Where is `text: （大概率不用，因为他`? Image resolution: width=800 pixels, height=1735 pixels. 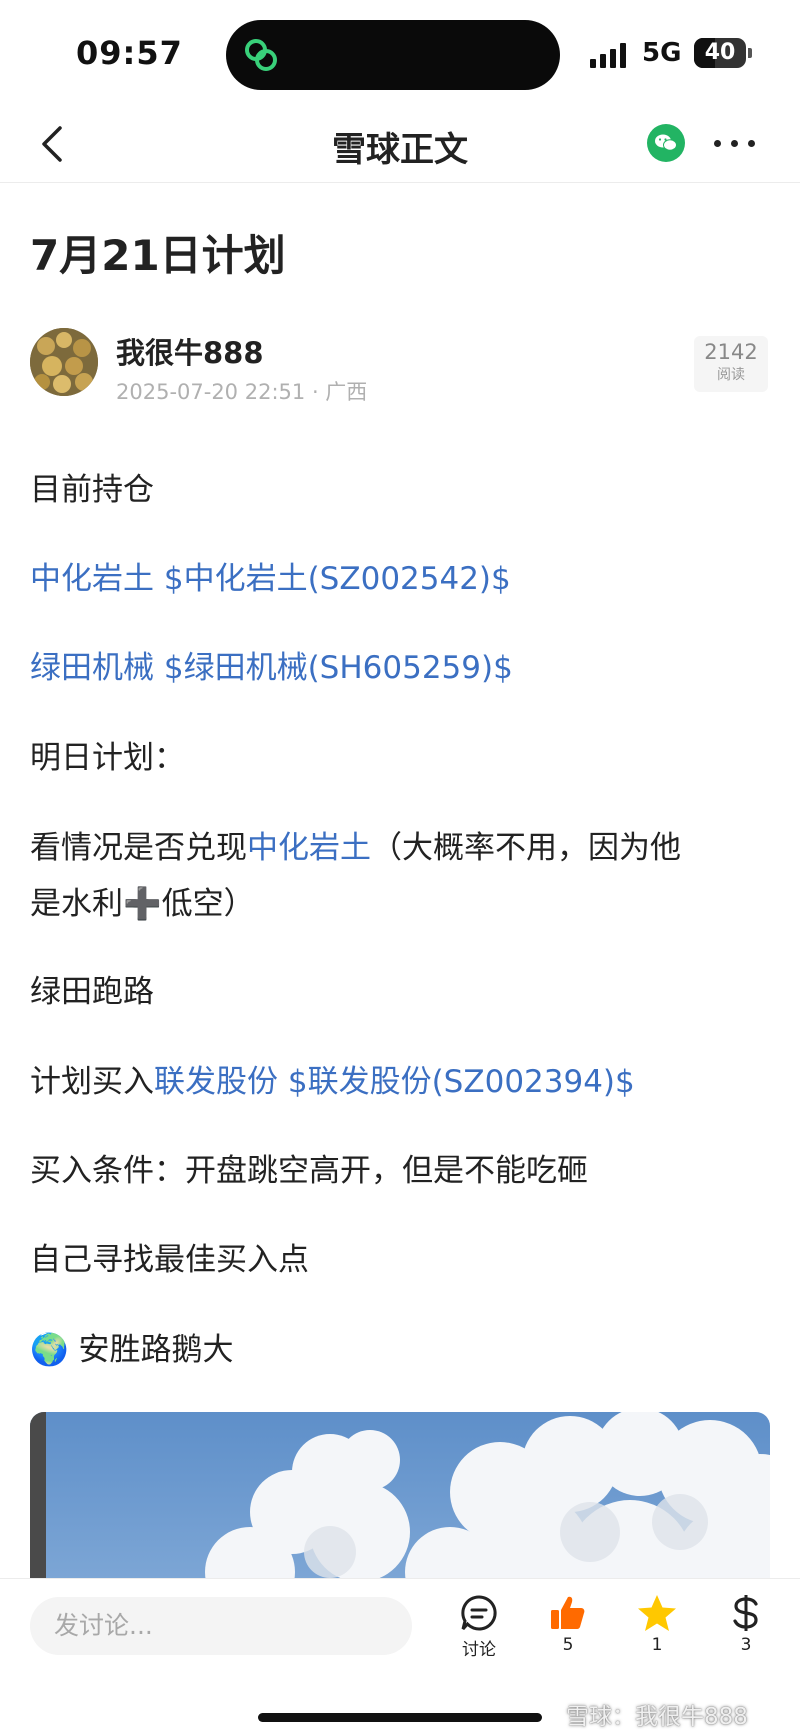 text: （大概率不用，因为他 is located at coordinates (526, 848).